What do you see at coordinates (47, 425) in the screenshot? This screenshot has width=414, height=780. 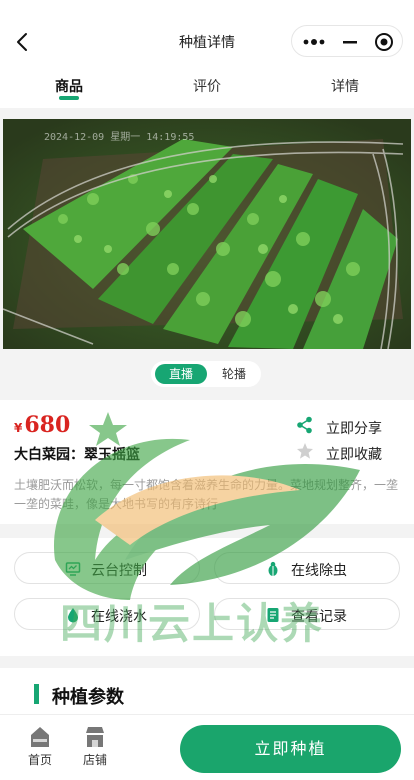 I see `price-value: 680` at bounding box center [47, 425].